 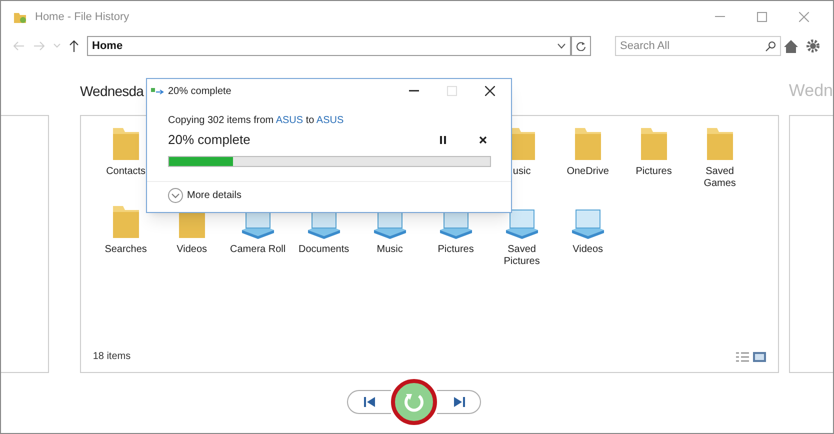 What do you see at coordinates (759, 357) in the screenshot?
I see `large-icons-view-icon` at bounding box center [759, 357].